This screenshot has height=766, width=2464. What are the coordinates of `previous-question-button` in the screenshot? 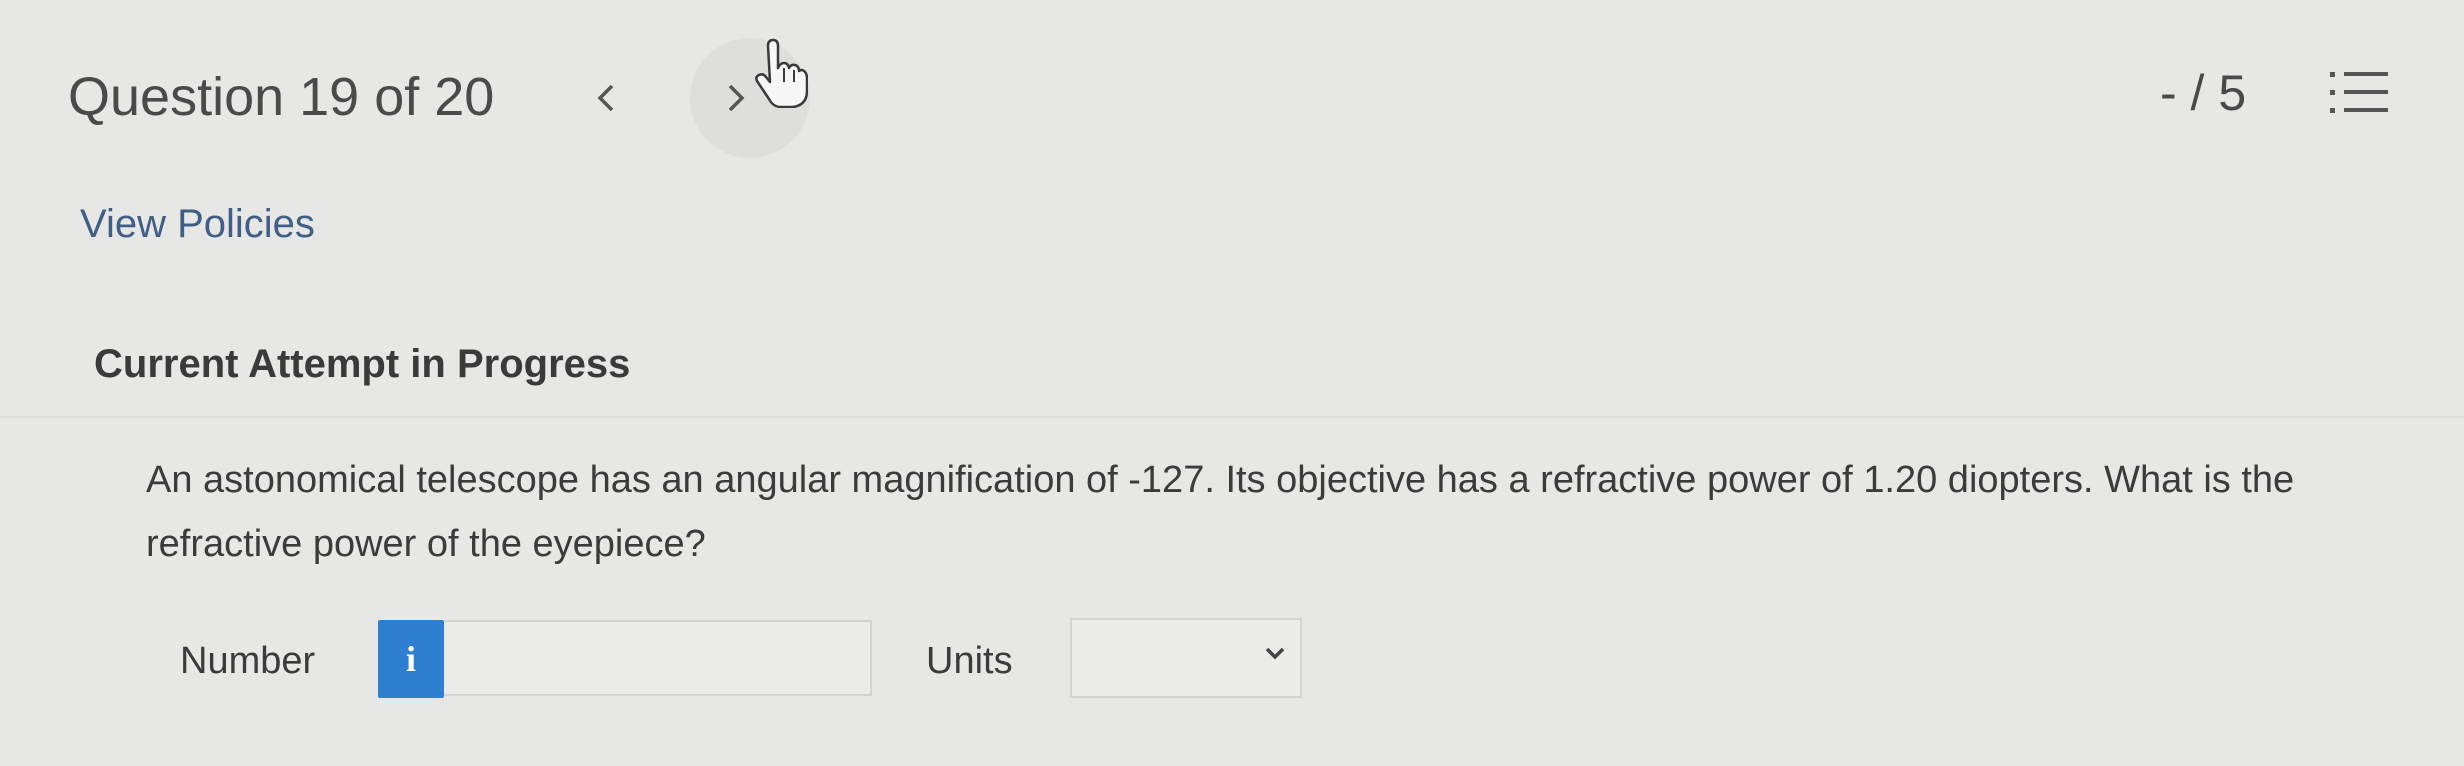 It's located at (606, 98).